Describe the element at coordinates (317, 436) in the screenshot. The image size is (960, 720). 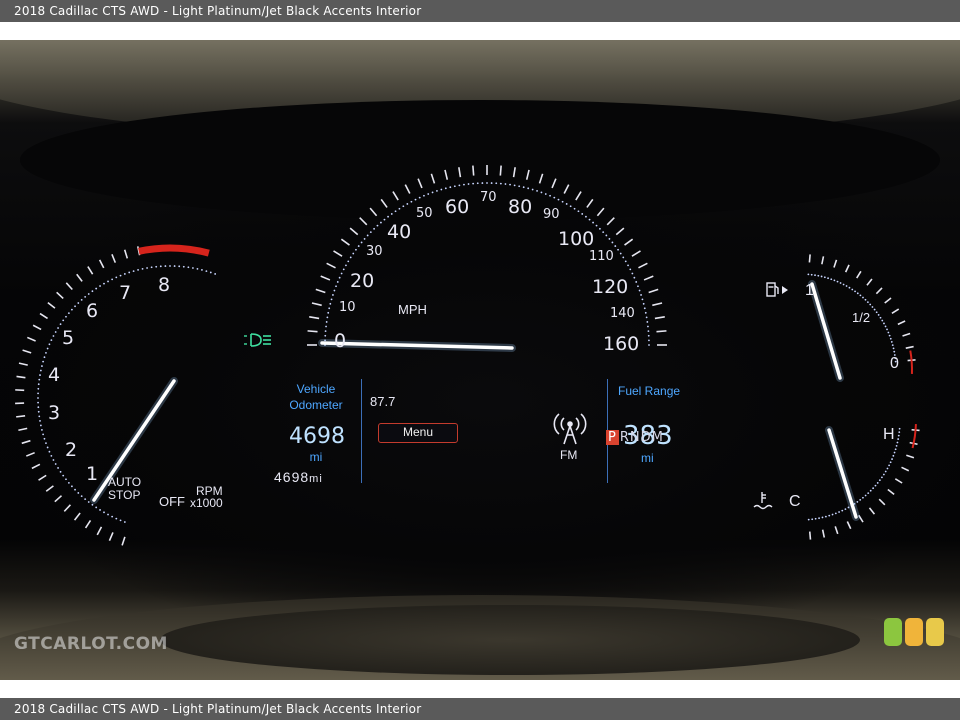
I see `odometer-value: 4698` at that location.